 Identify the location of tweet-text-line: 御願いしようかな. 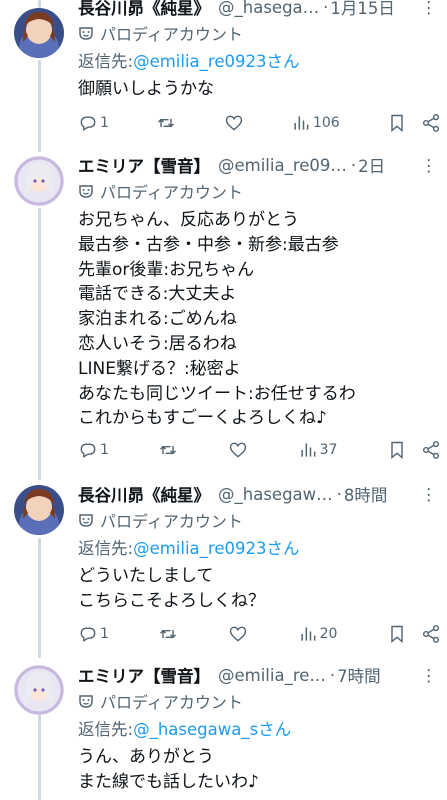
(146, 89).